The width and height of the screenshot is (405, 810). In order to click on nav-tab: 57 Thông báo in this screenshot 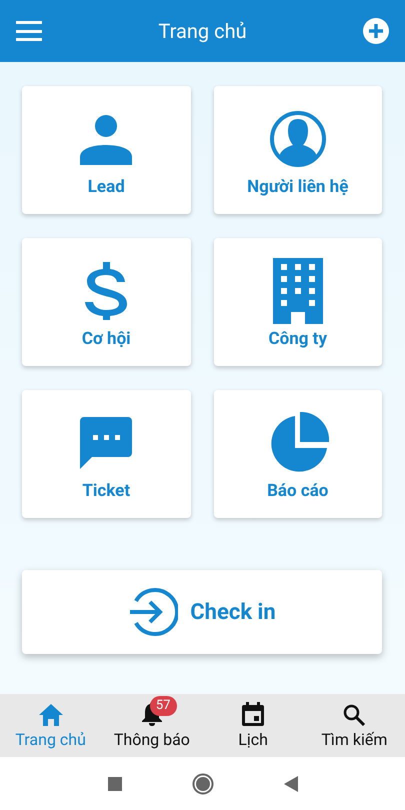, I will do `click(151, 725)`.